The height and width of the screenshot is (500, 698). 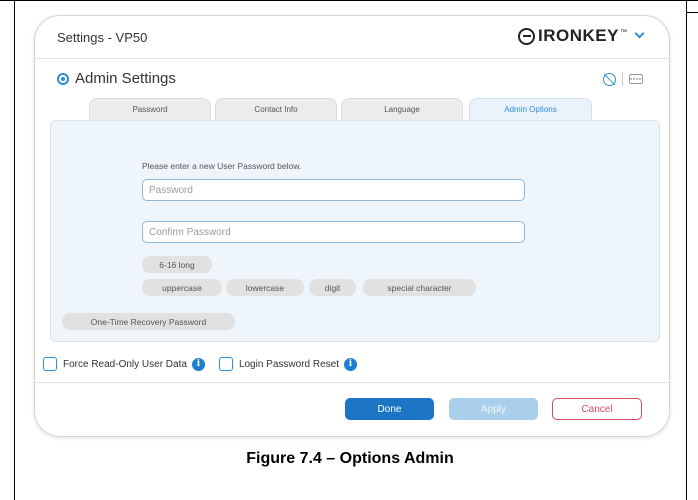 What do you see at coordinates (63, 78) in the screenshot?
I see `gear-icon` at bounding box center [63, 78].